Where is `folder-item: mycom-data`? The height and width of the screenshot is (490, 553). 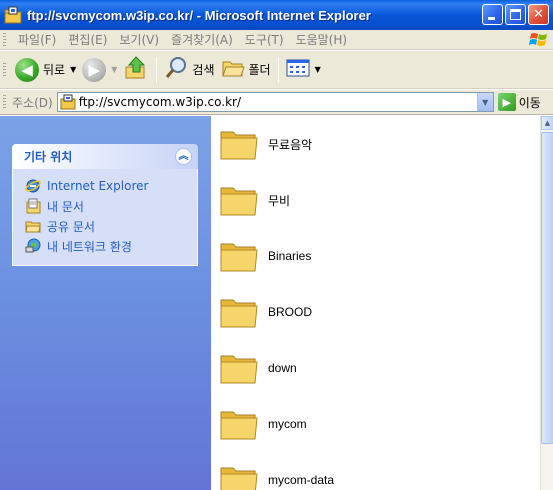
folder-item: mycom-data is located at coordinates (276, 474).